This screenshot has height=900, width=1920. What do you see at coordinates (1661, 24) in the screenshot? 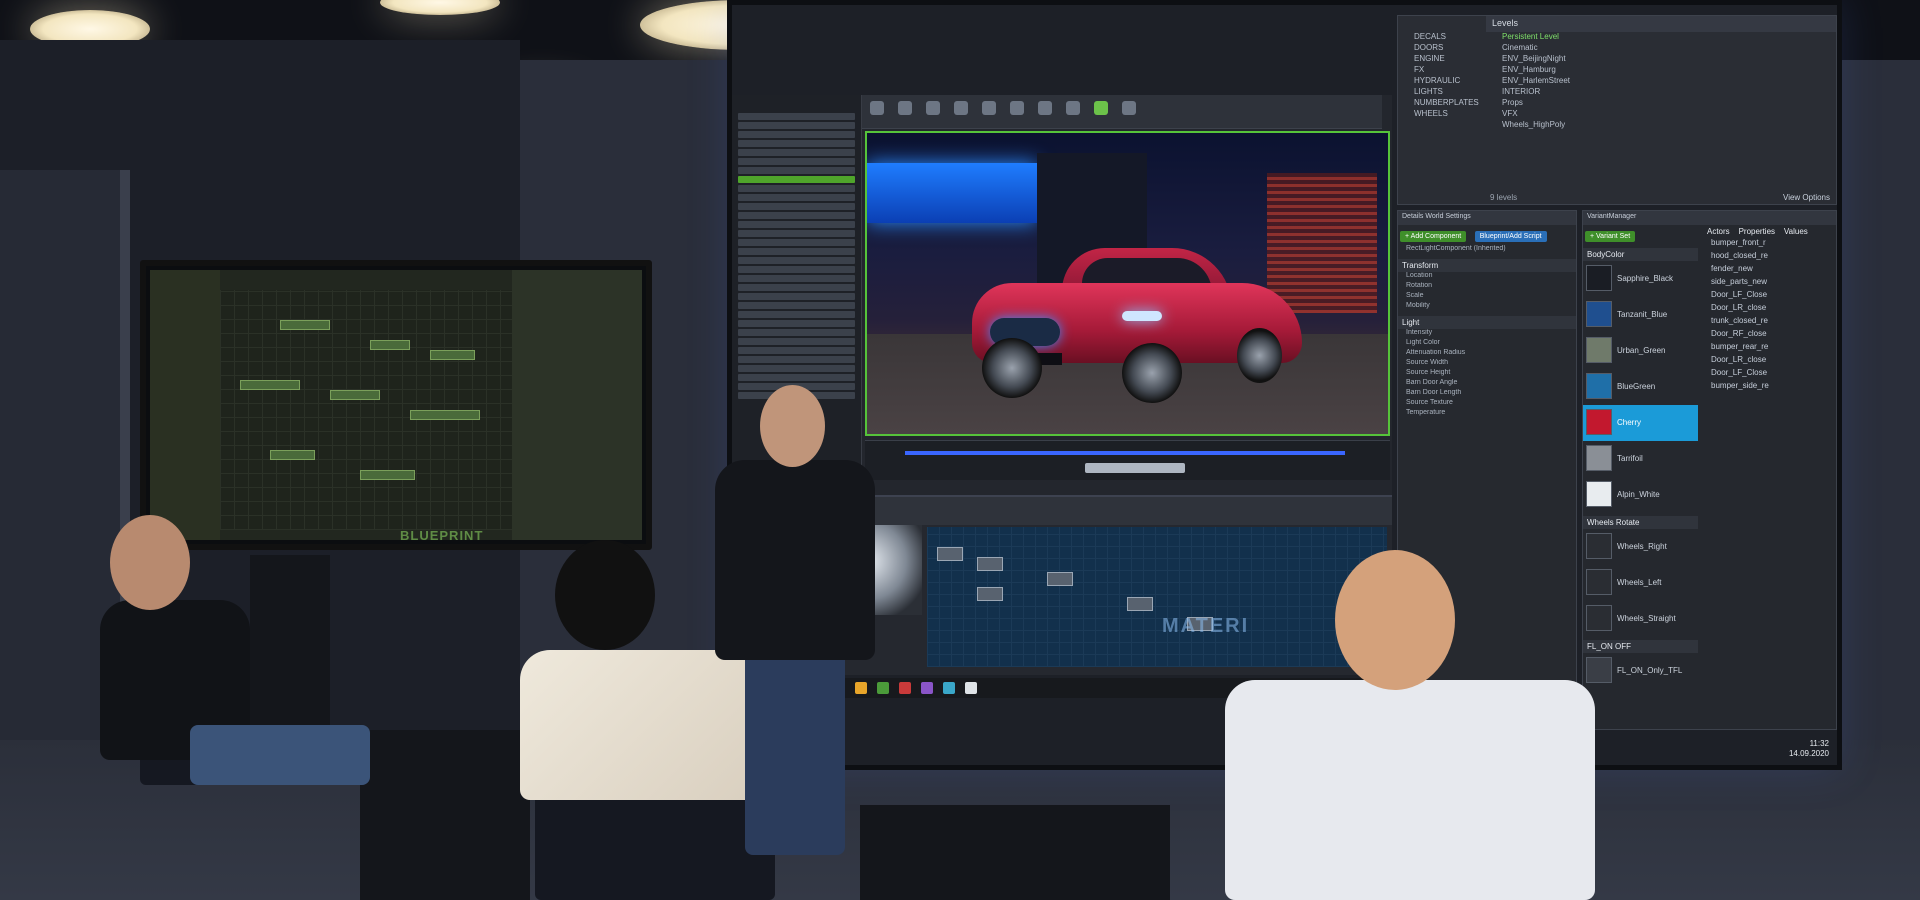
I see `levels-tab: Levels` at bounding box center [1661, 24].